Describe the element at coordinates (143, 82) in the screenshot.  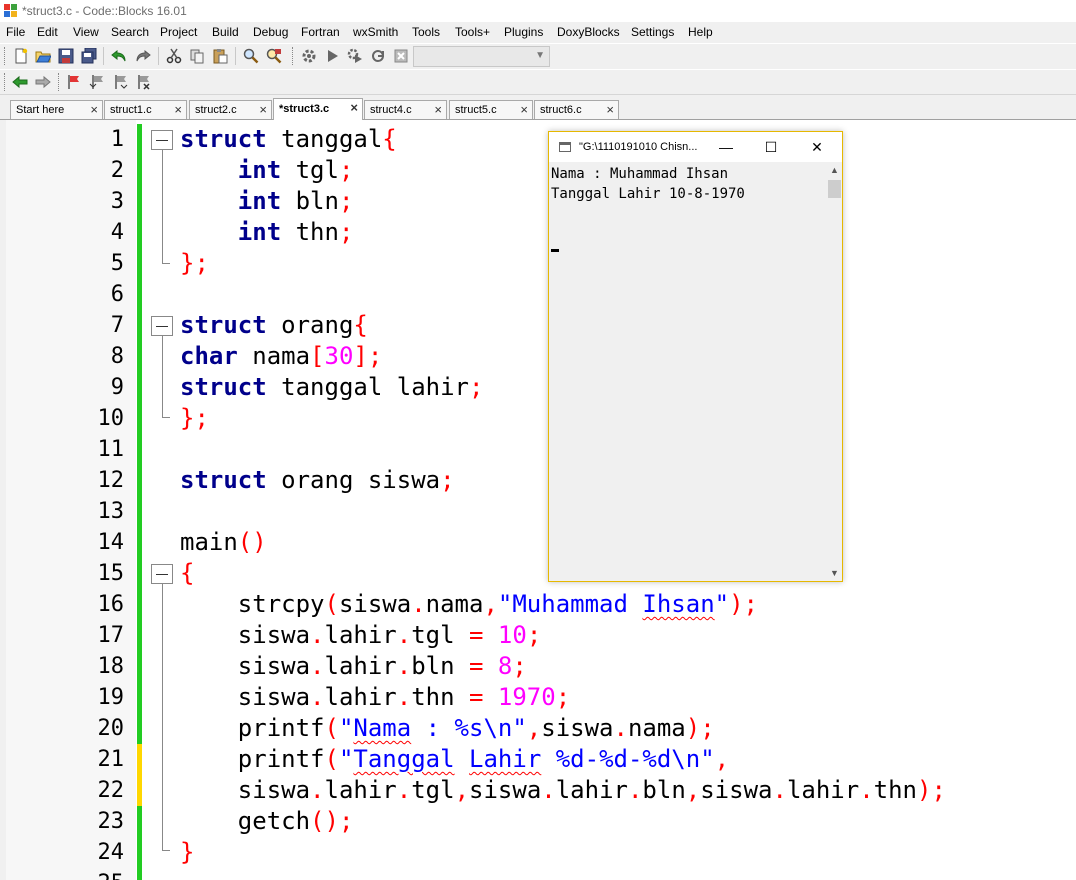
I see `clear-bookmarks-icon` at that location.